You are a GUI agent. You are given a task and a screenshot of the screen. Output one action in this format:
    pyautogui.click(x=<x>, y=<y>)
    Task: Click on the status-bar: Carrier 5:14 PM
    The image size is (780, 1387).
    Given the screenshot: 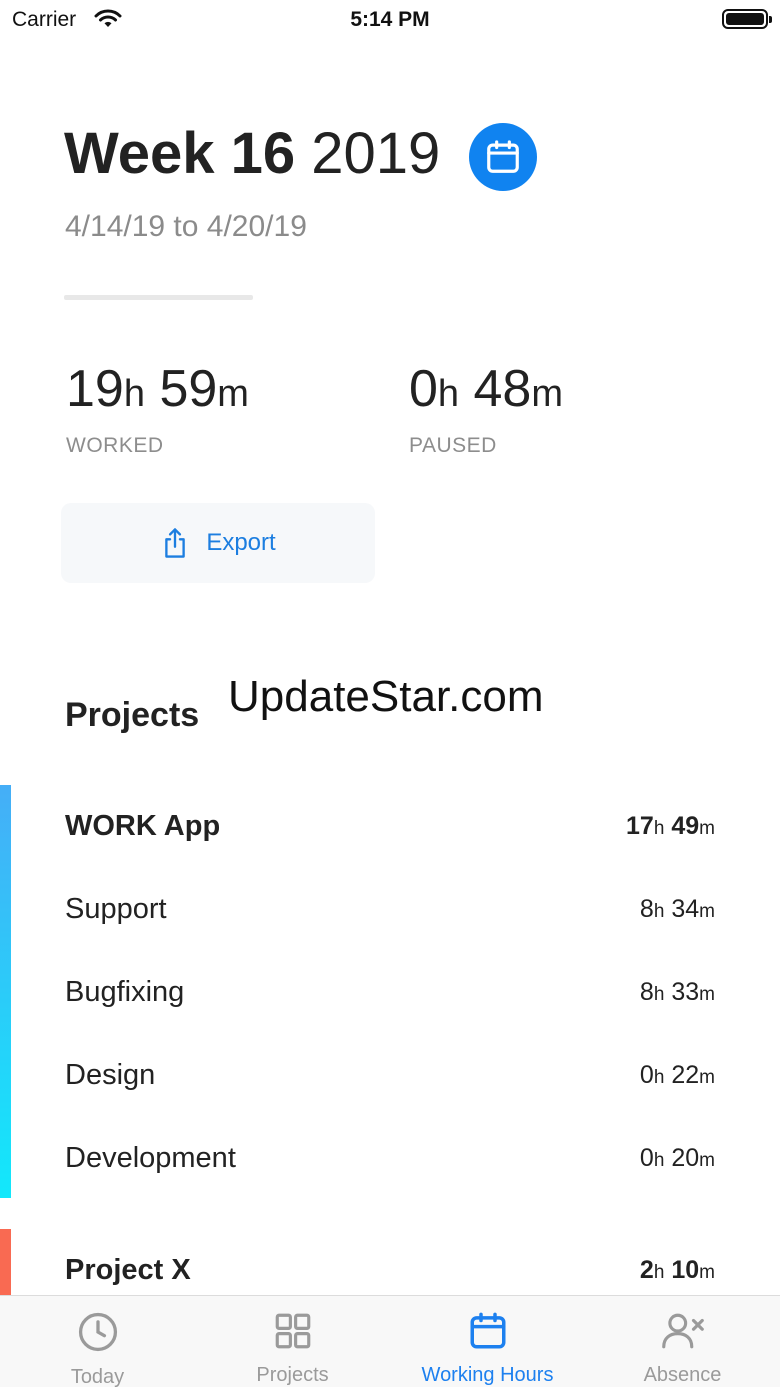 What is the action you would take?
    pyautogui.click(x=390, y=20)
    